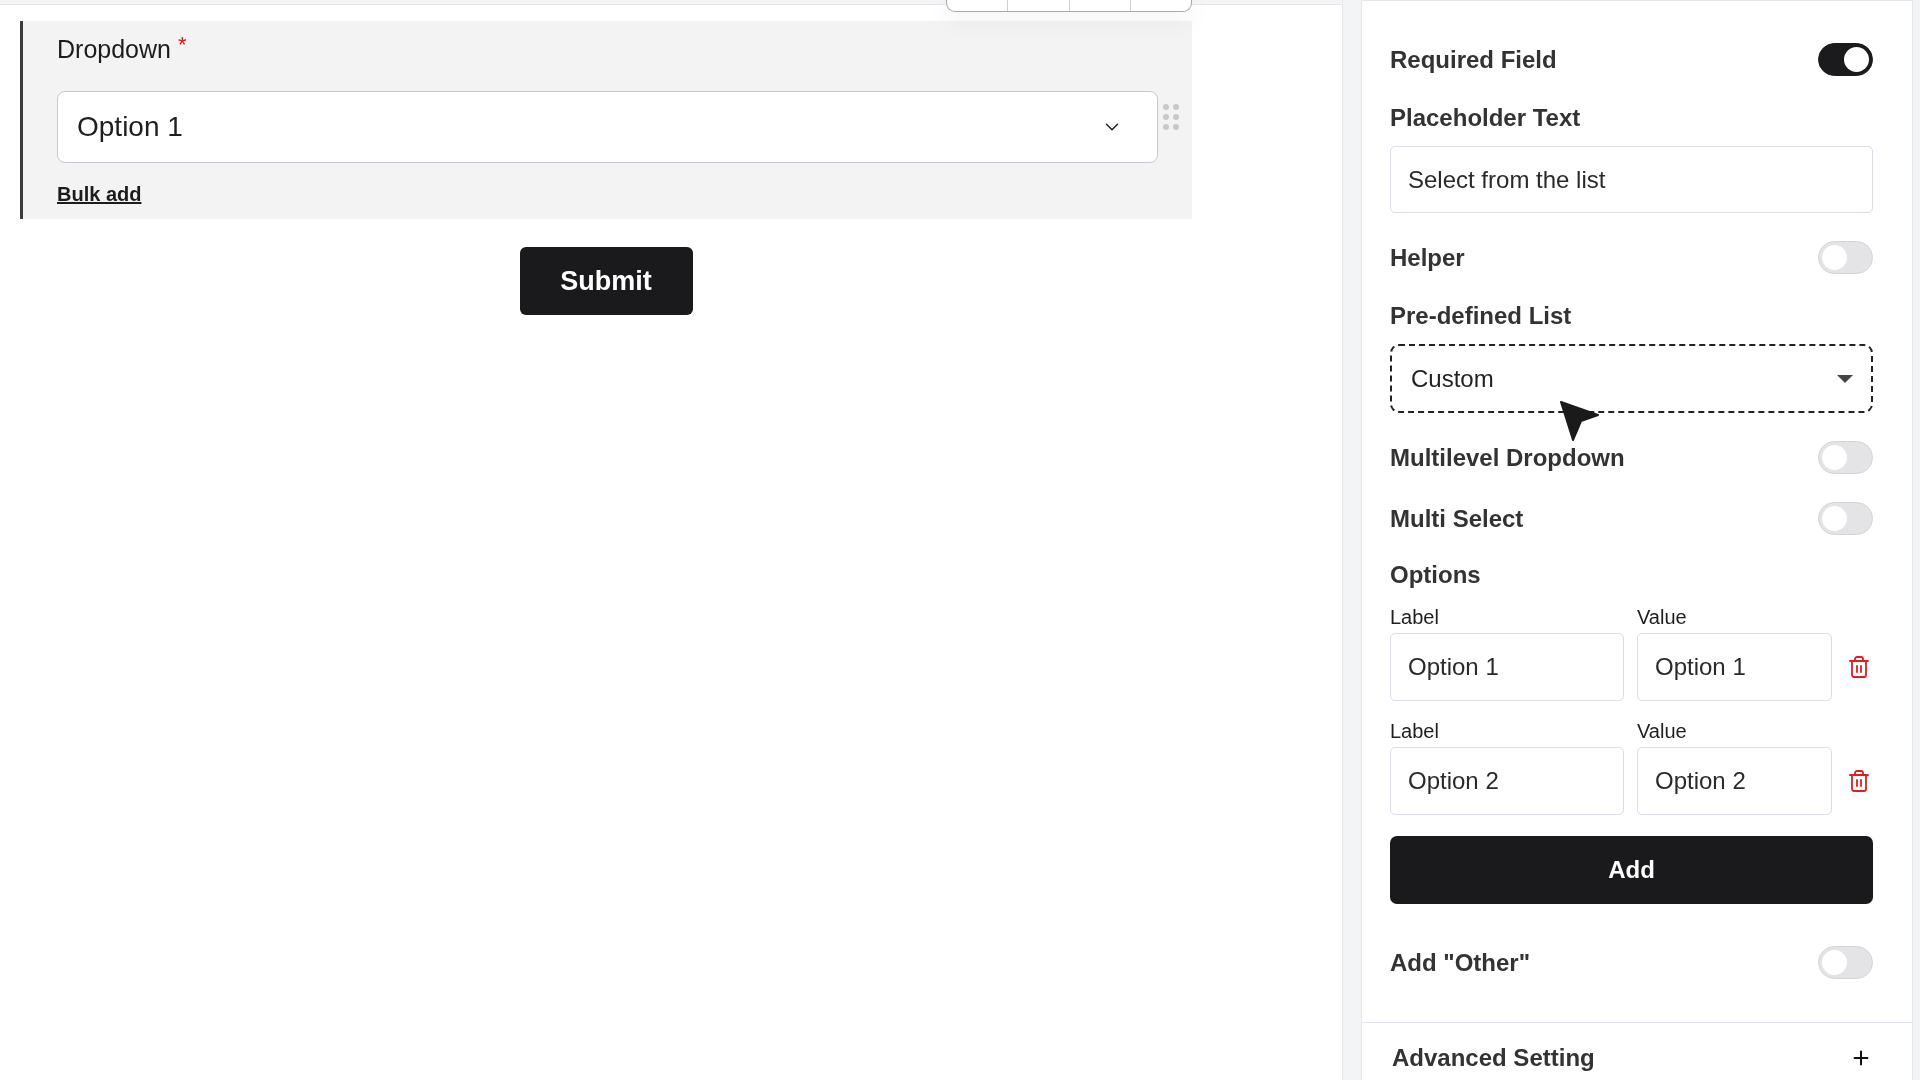 This screenshot has height=1080, width=1920. What do you see at coordinates (1485, 118) in the screenshot?
I see `setting-label: Placeholder Text` at bounding box center [1485, 118].